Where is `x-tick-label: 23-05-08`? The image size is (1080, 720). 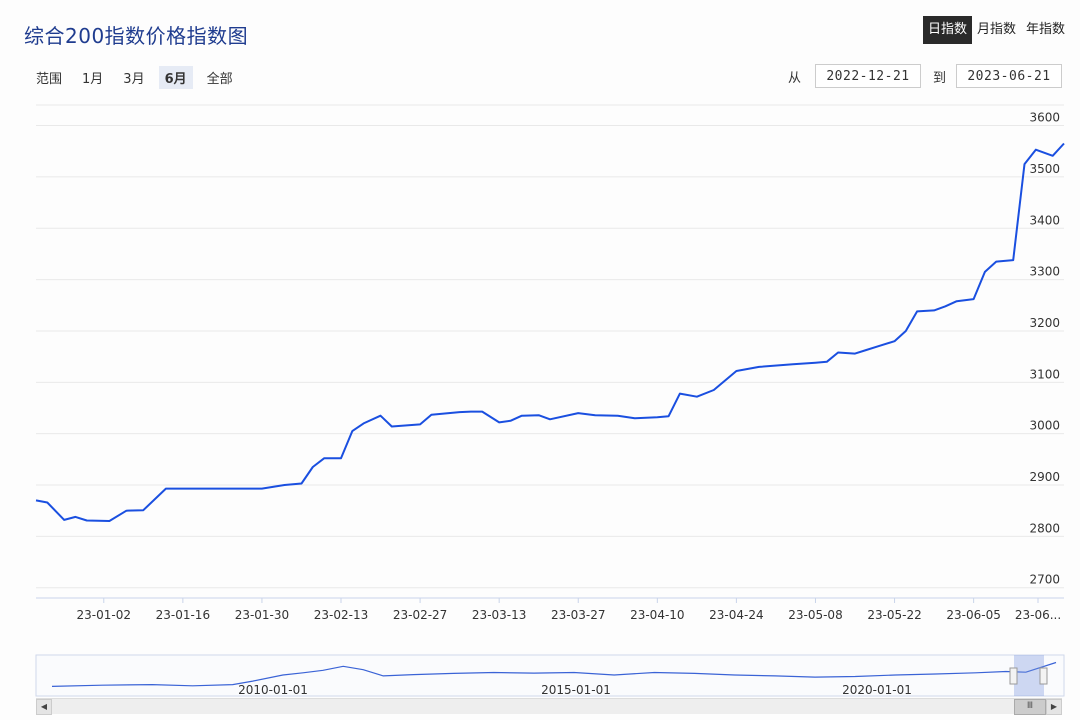
x-tick-label: 23-05-08 is located at coordinates (815, 615).